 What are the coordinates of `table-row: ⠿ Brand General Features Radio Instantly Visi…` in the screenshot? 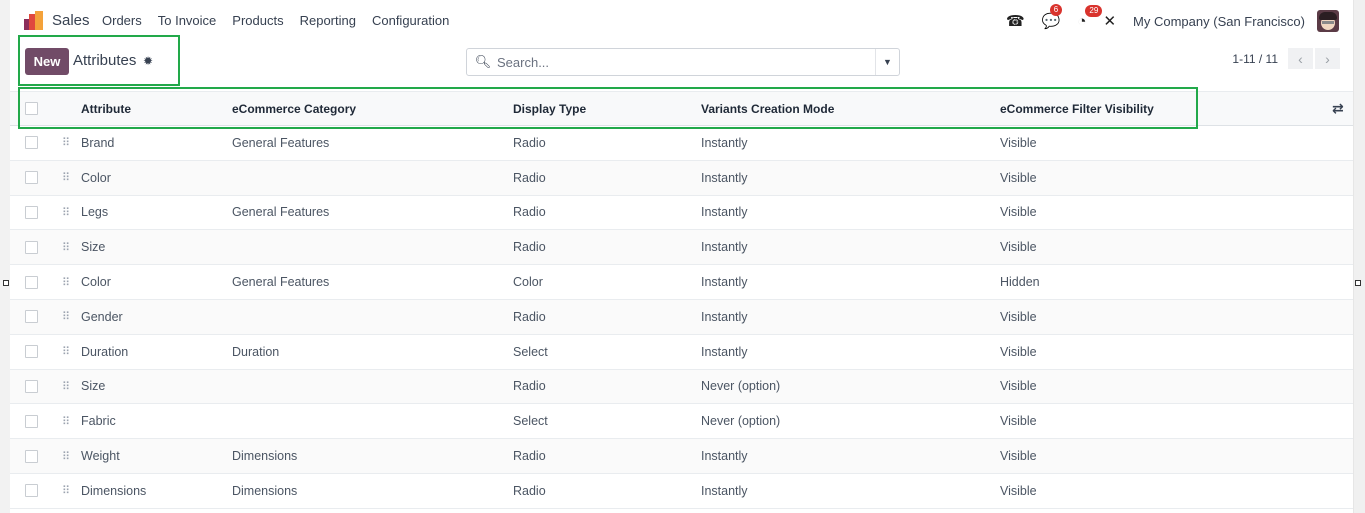 It's located at (681, 143).